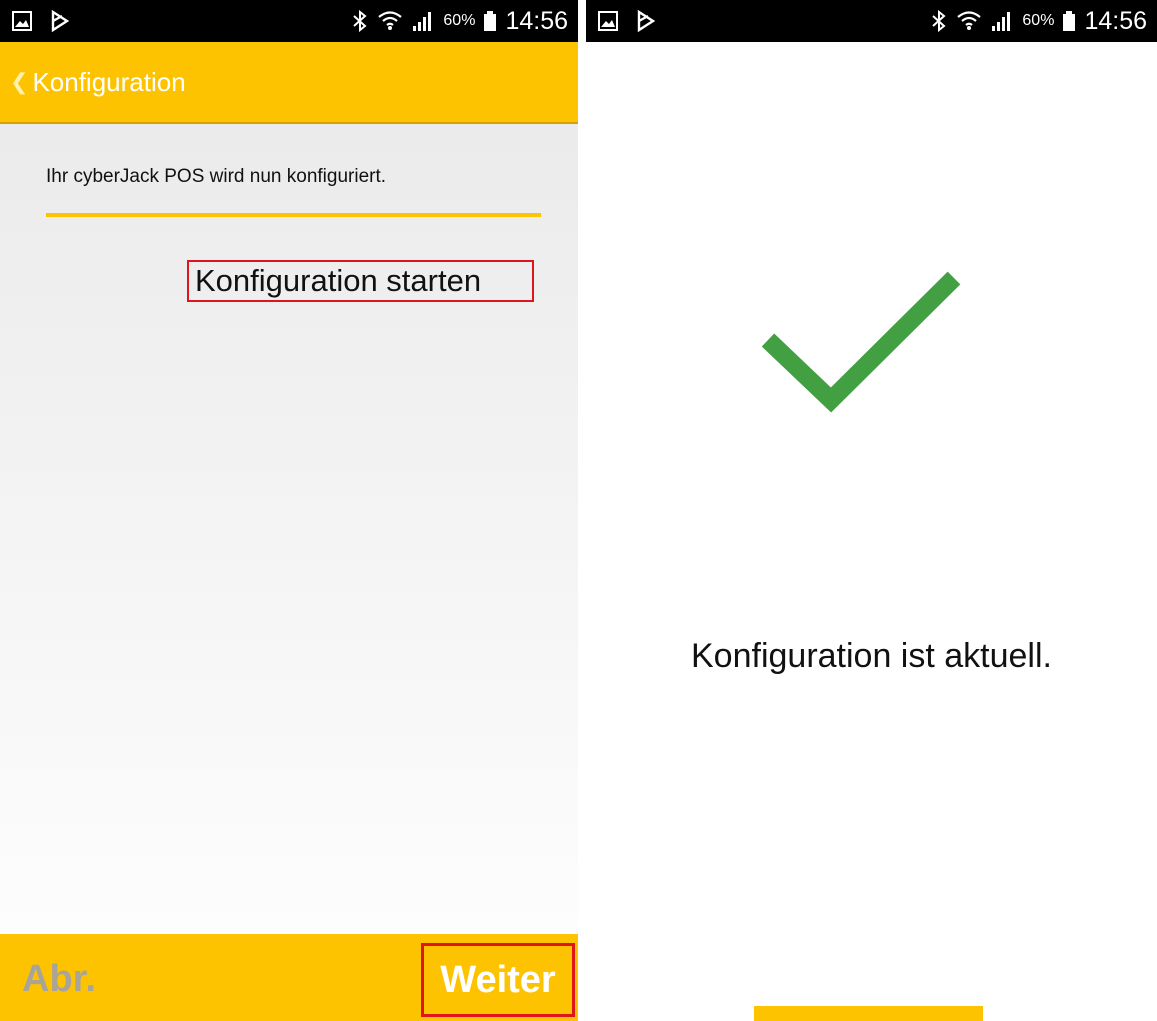 Image resolution: width=1157 pixels, height=1021 pixels. I want to click on app-bar: ❮ Konfiguration, so click(289, 83).